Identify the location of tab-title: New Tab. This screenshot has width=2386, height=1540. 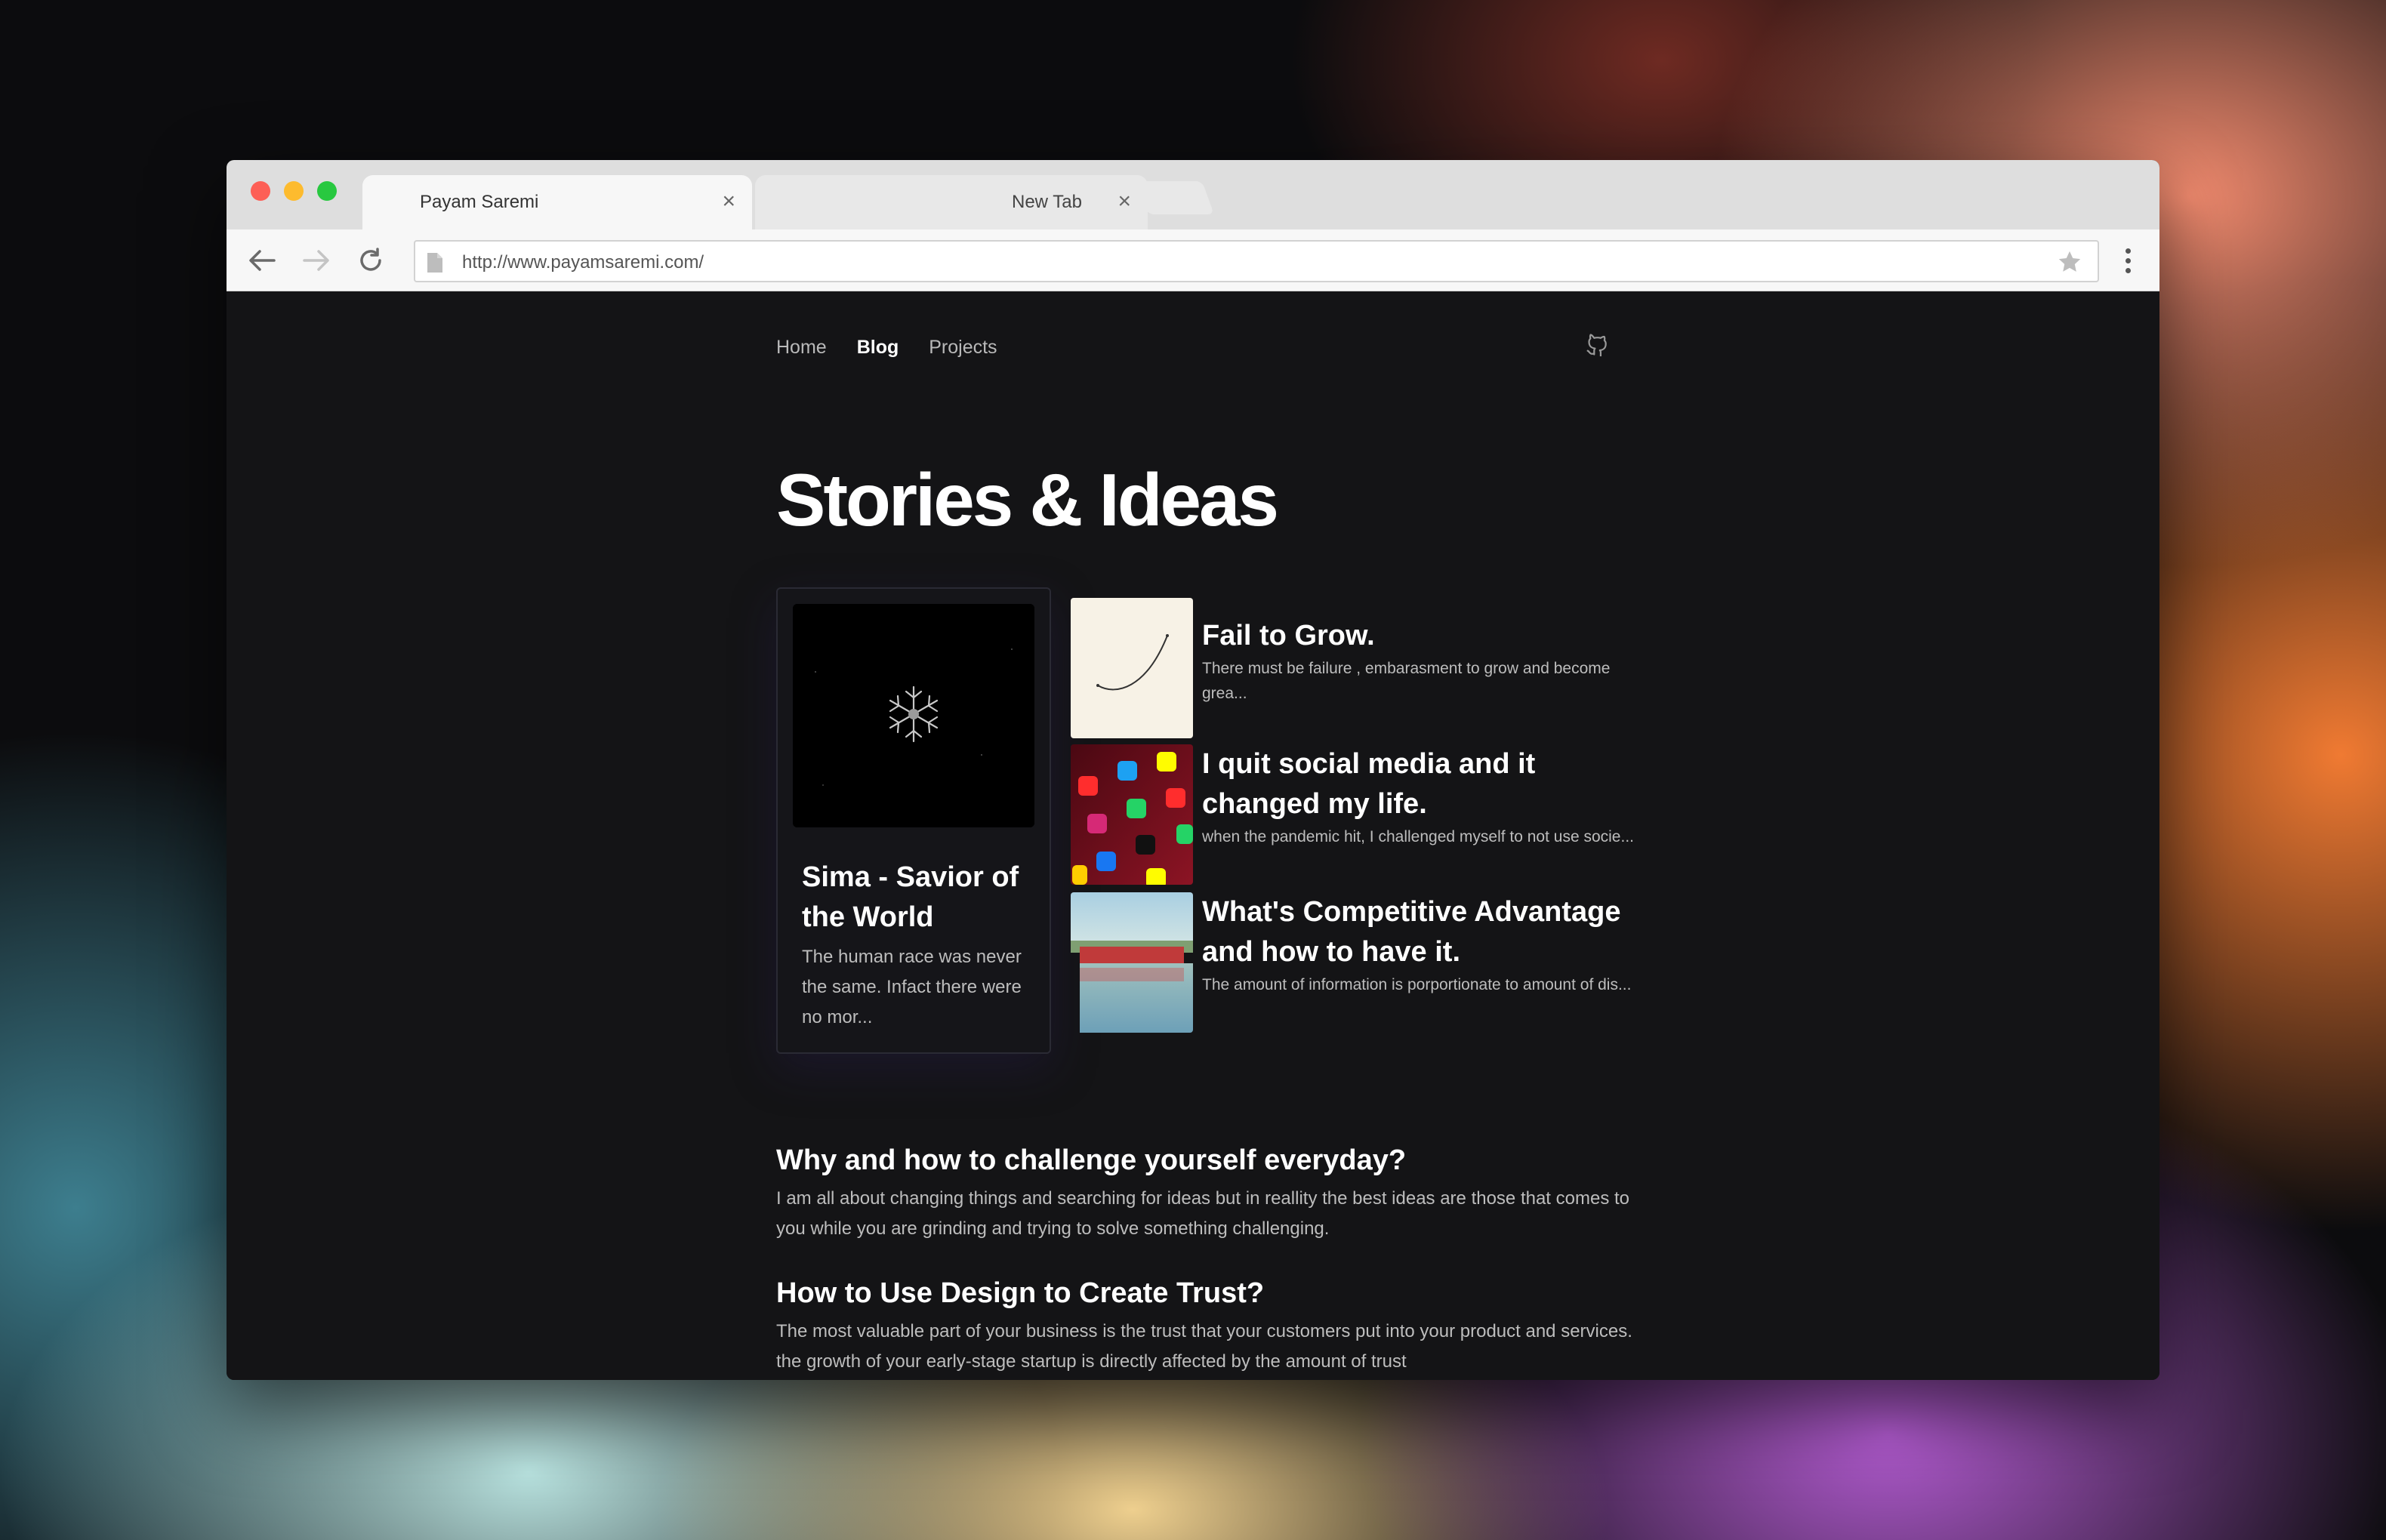
(1047, 202).